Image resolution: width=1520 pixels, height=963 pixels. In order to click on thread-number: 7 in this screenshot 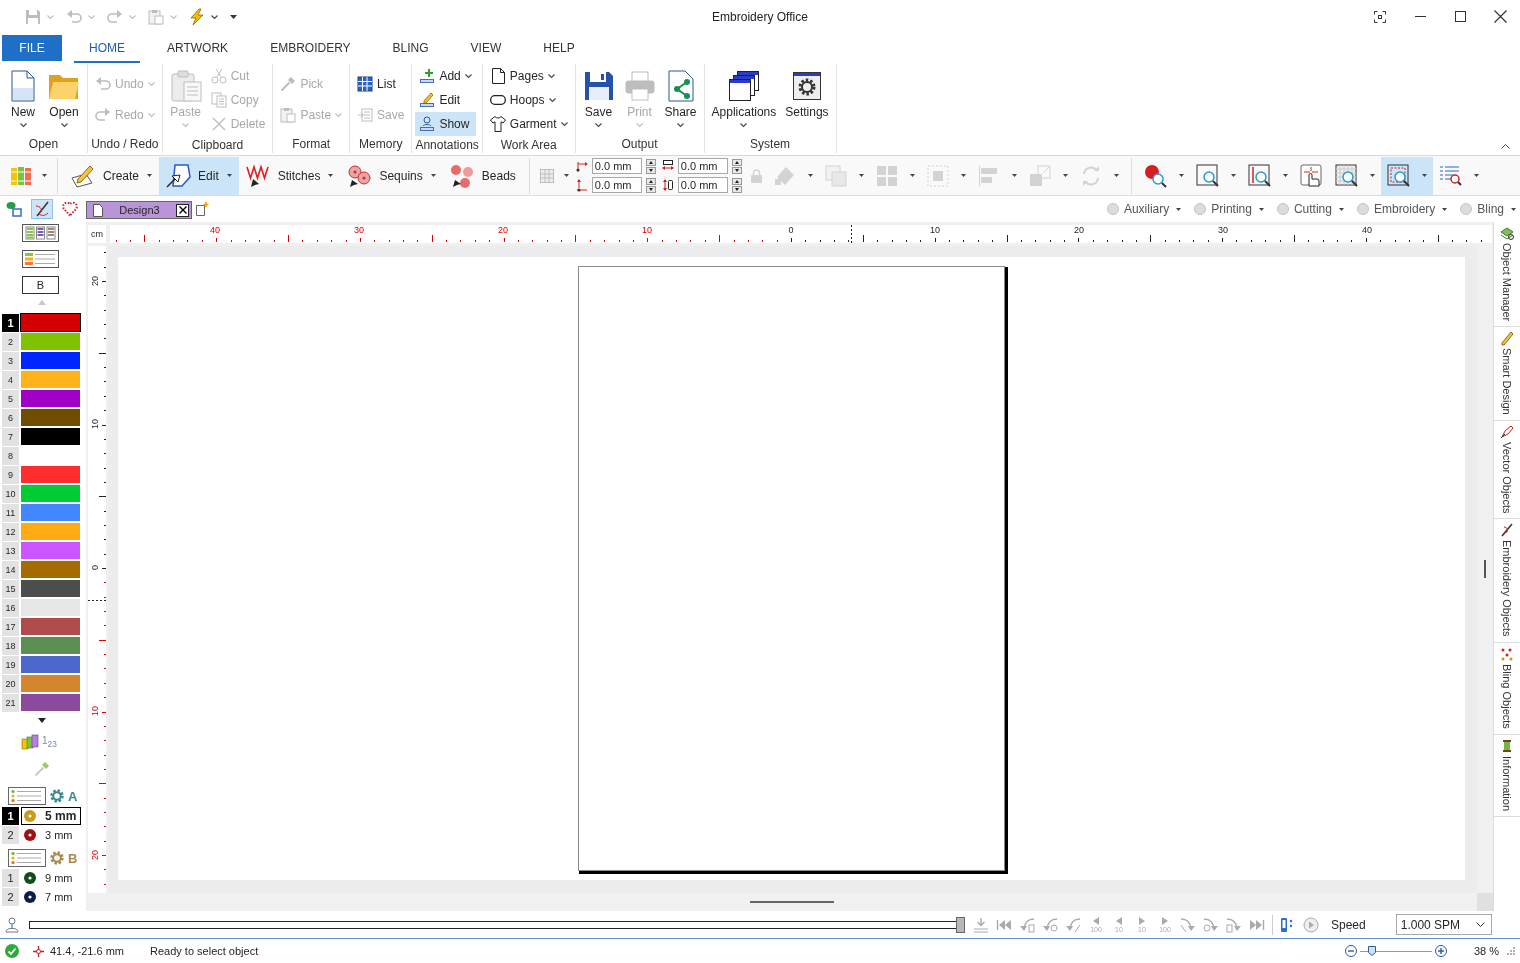, I will do `click(10, 436)`.